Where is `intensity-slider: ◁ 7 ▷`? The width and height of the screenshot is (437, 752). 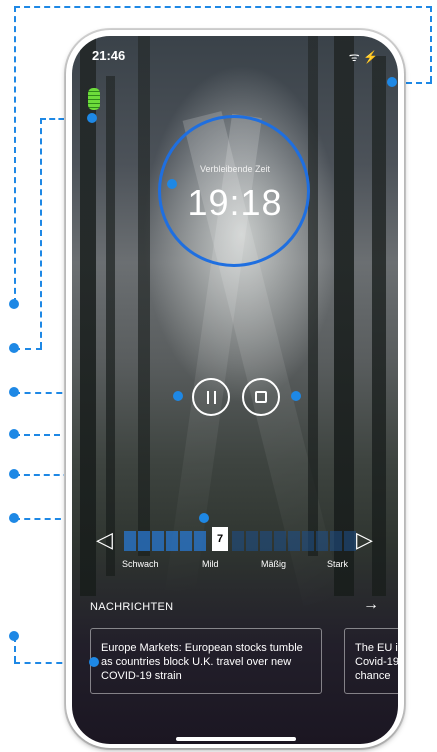
intensity-slider: ◁ 7 ▷ is located at coordinates (235, 540).